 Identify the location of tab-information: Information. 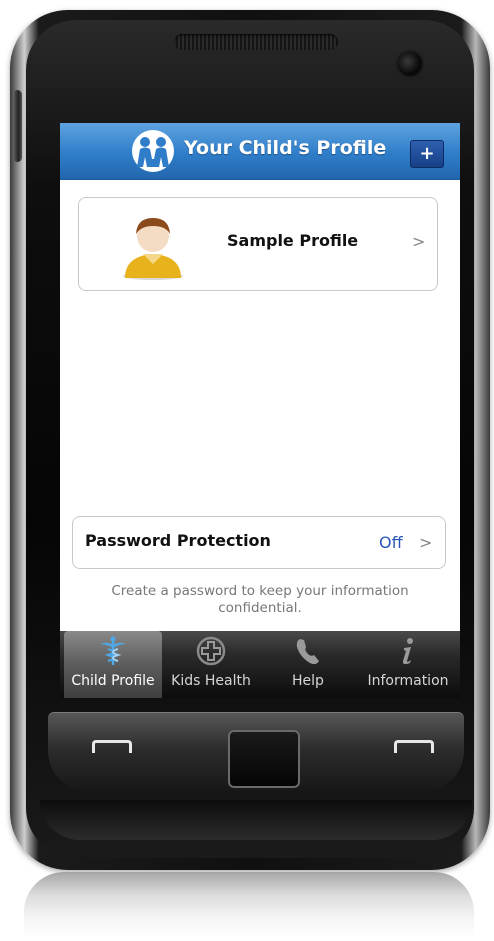
(408, 664).